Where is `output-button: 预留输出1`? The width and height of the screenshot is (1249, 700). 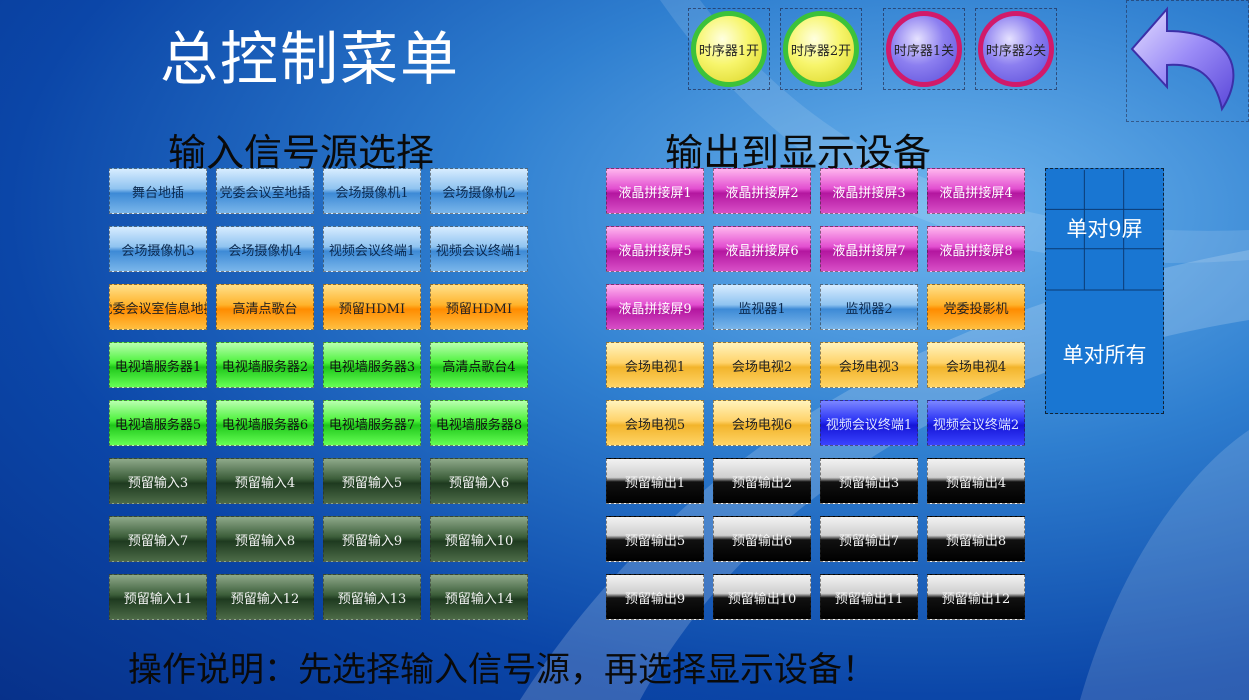
output-button: 预留输出1 is located at coordinates (655, 481).